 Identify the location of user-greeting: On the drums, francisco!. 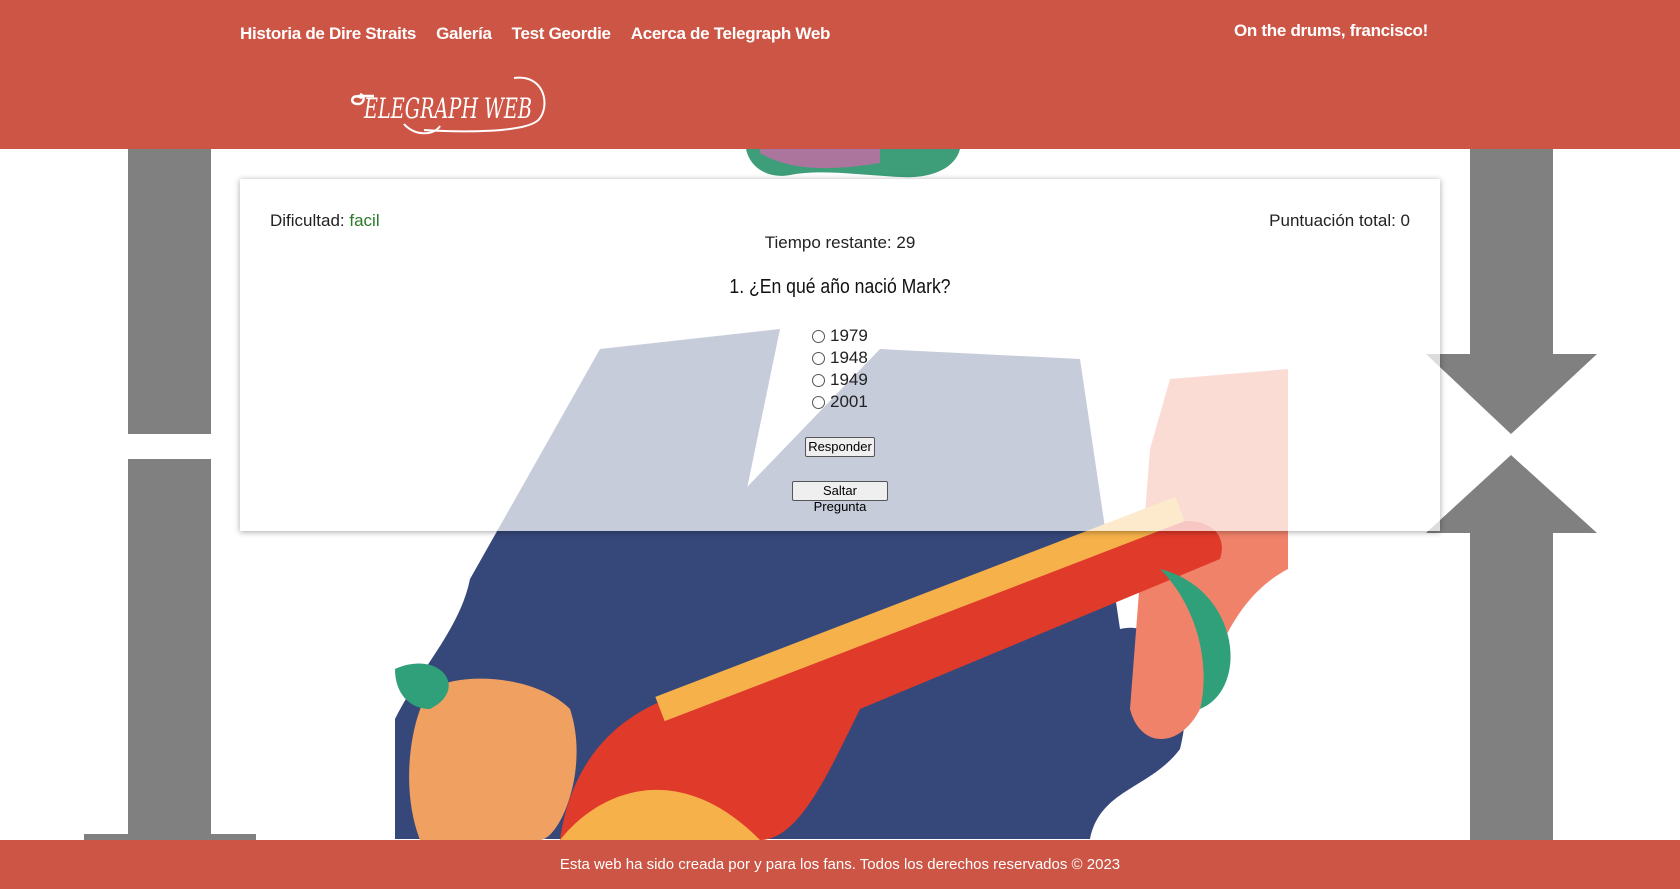
(1330, 30).